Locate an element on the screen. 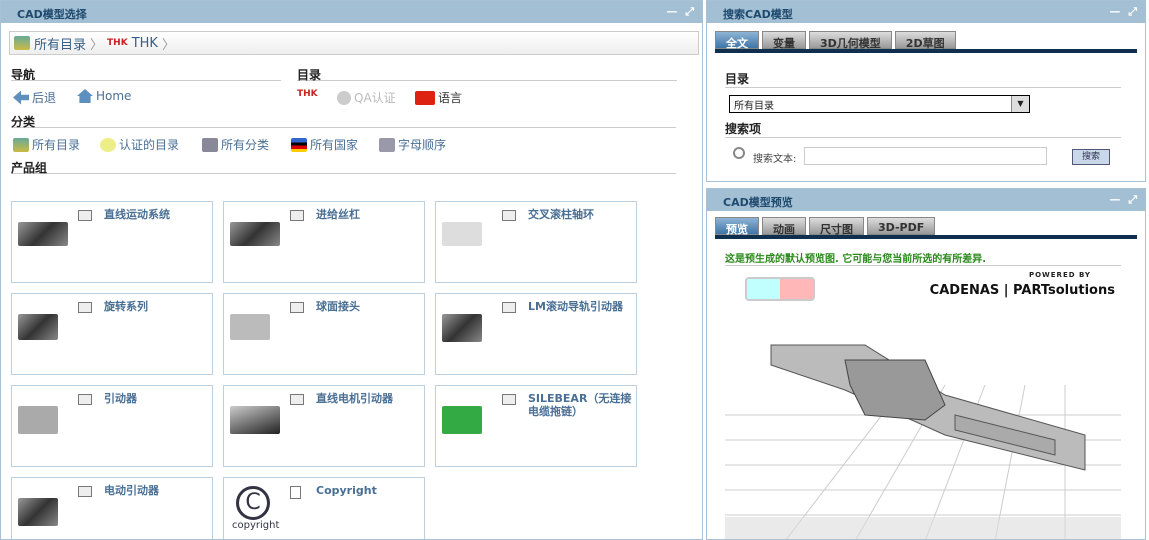 Image resolution: width=1149 pixels, height=540 pixels. rail-3d-model is located at coordinates (923, 441).